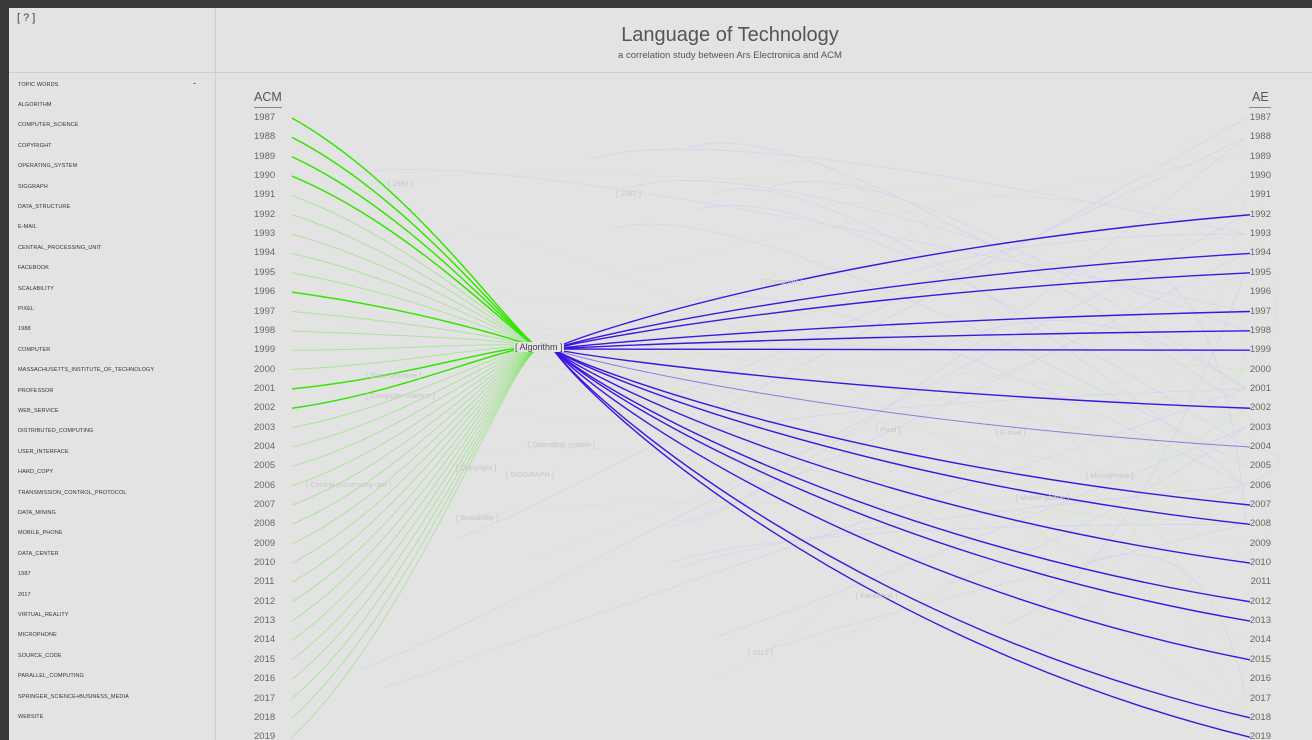 Image resolution: width=1312 pixels, height=740 pixels. I want to click on topic-item-source-code: SOURCE_CODE, so click(40, 656).